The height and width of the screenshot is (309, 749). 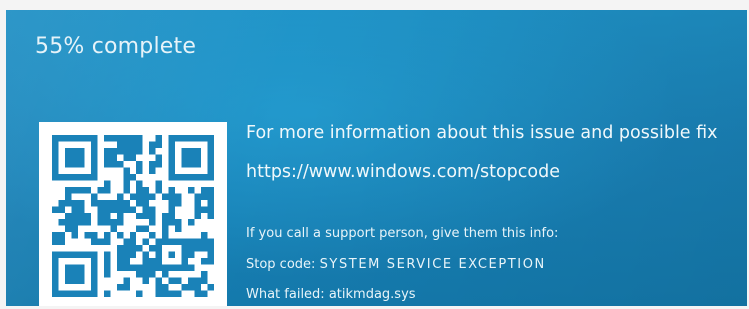 I want to click on qr-code-icon, so click(x=133, y=214).